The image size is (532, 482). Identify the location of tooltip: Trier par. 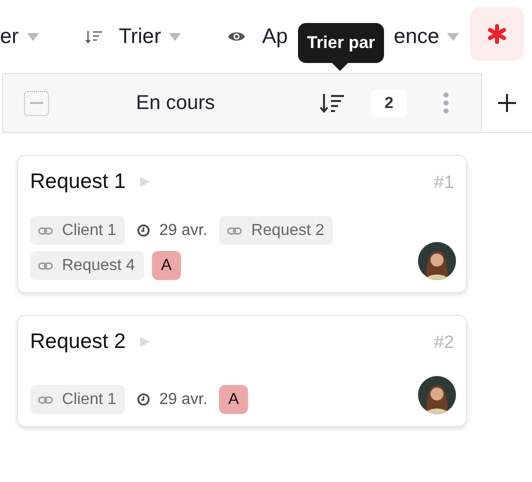
(341, 43).